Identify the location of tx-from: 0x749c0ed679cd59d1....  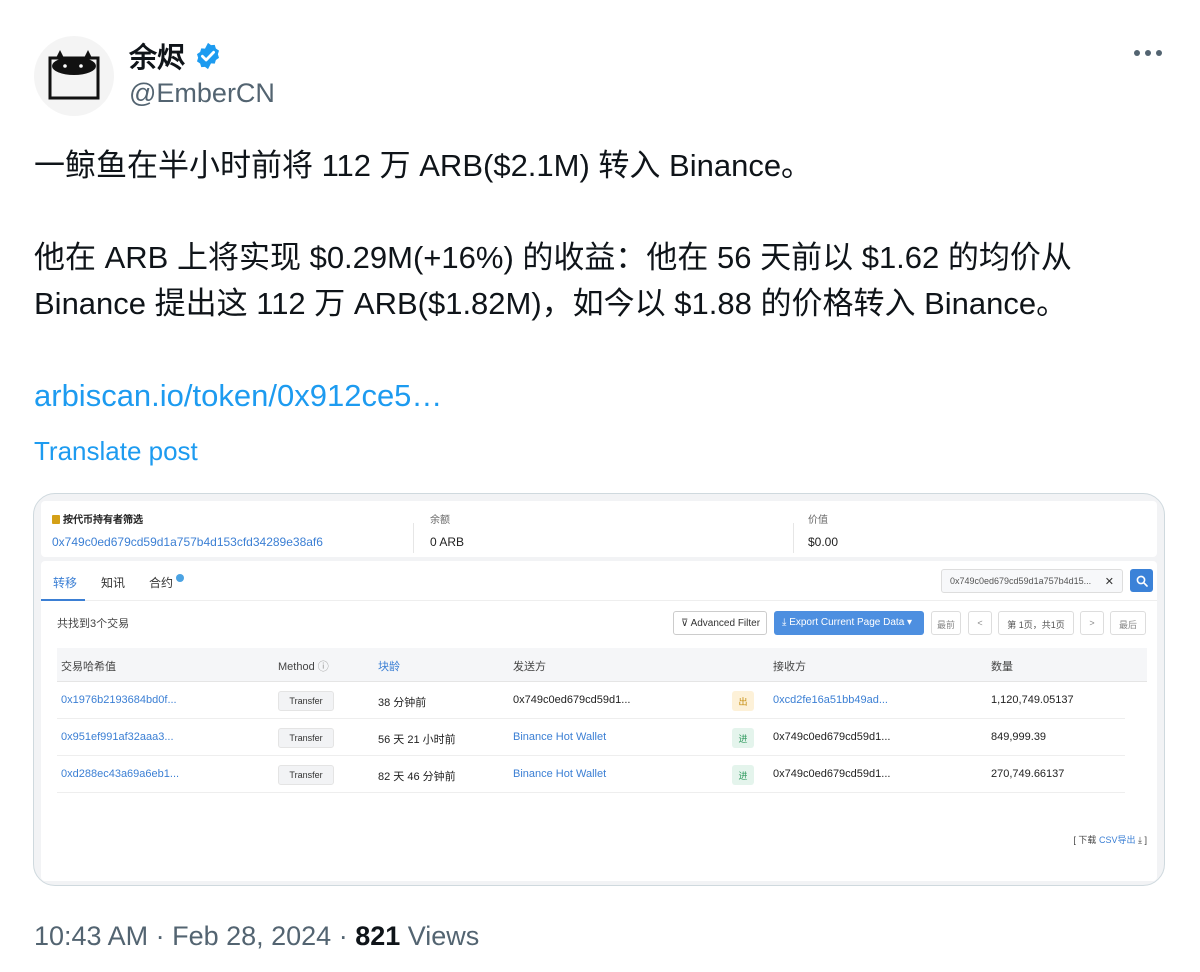
(572, 700).